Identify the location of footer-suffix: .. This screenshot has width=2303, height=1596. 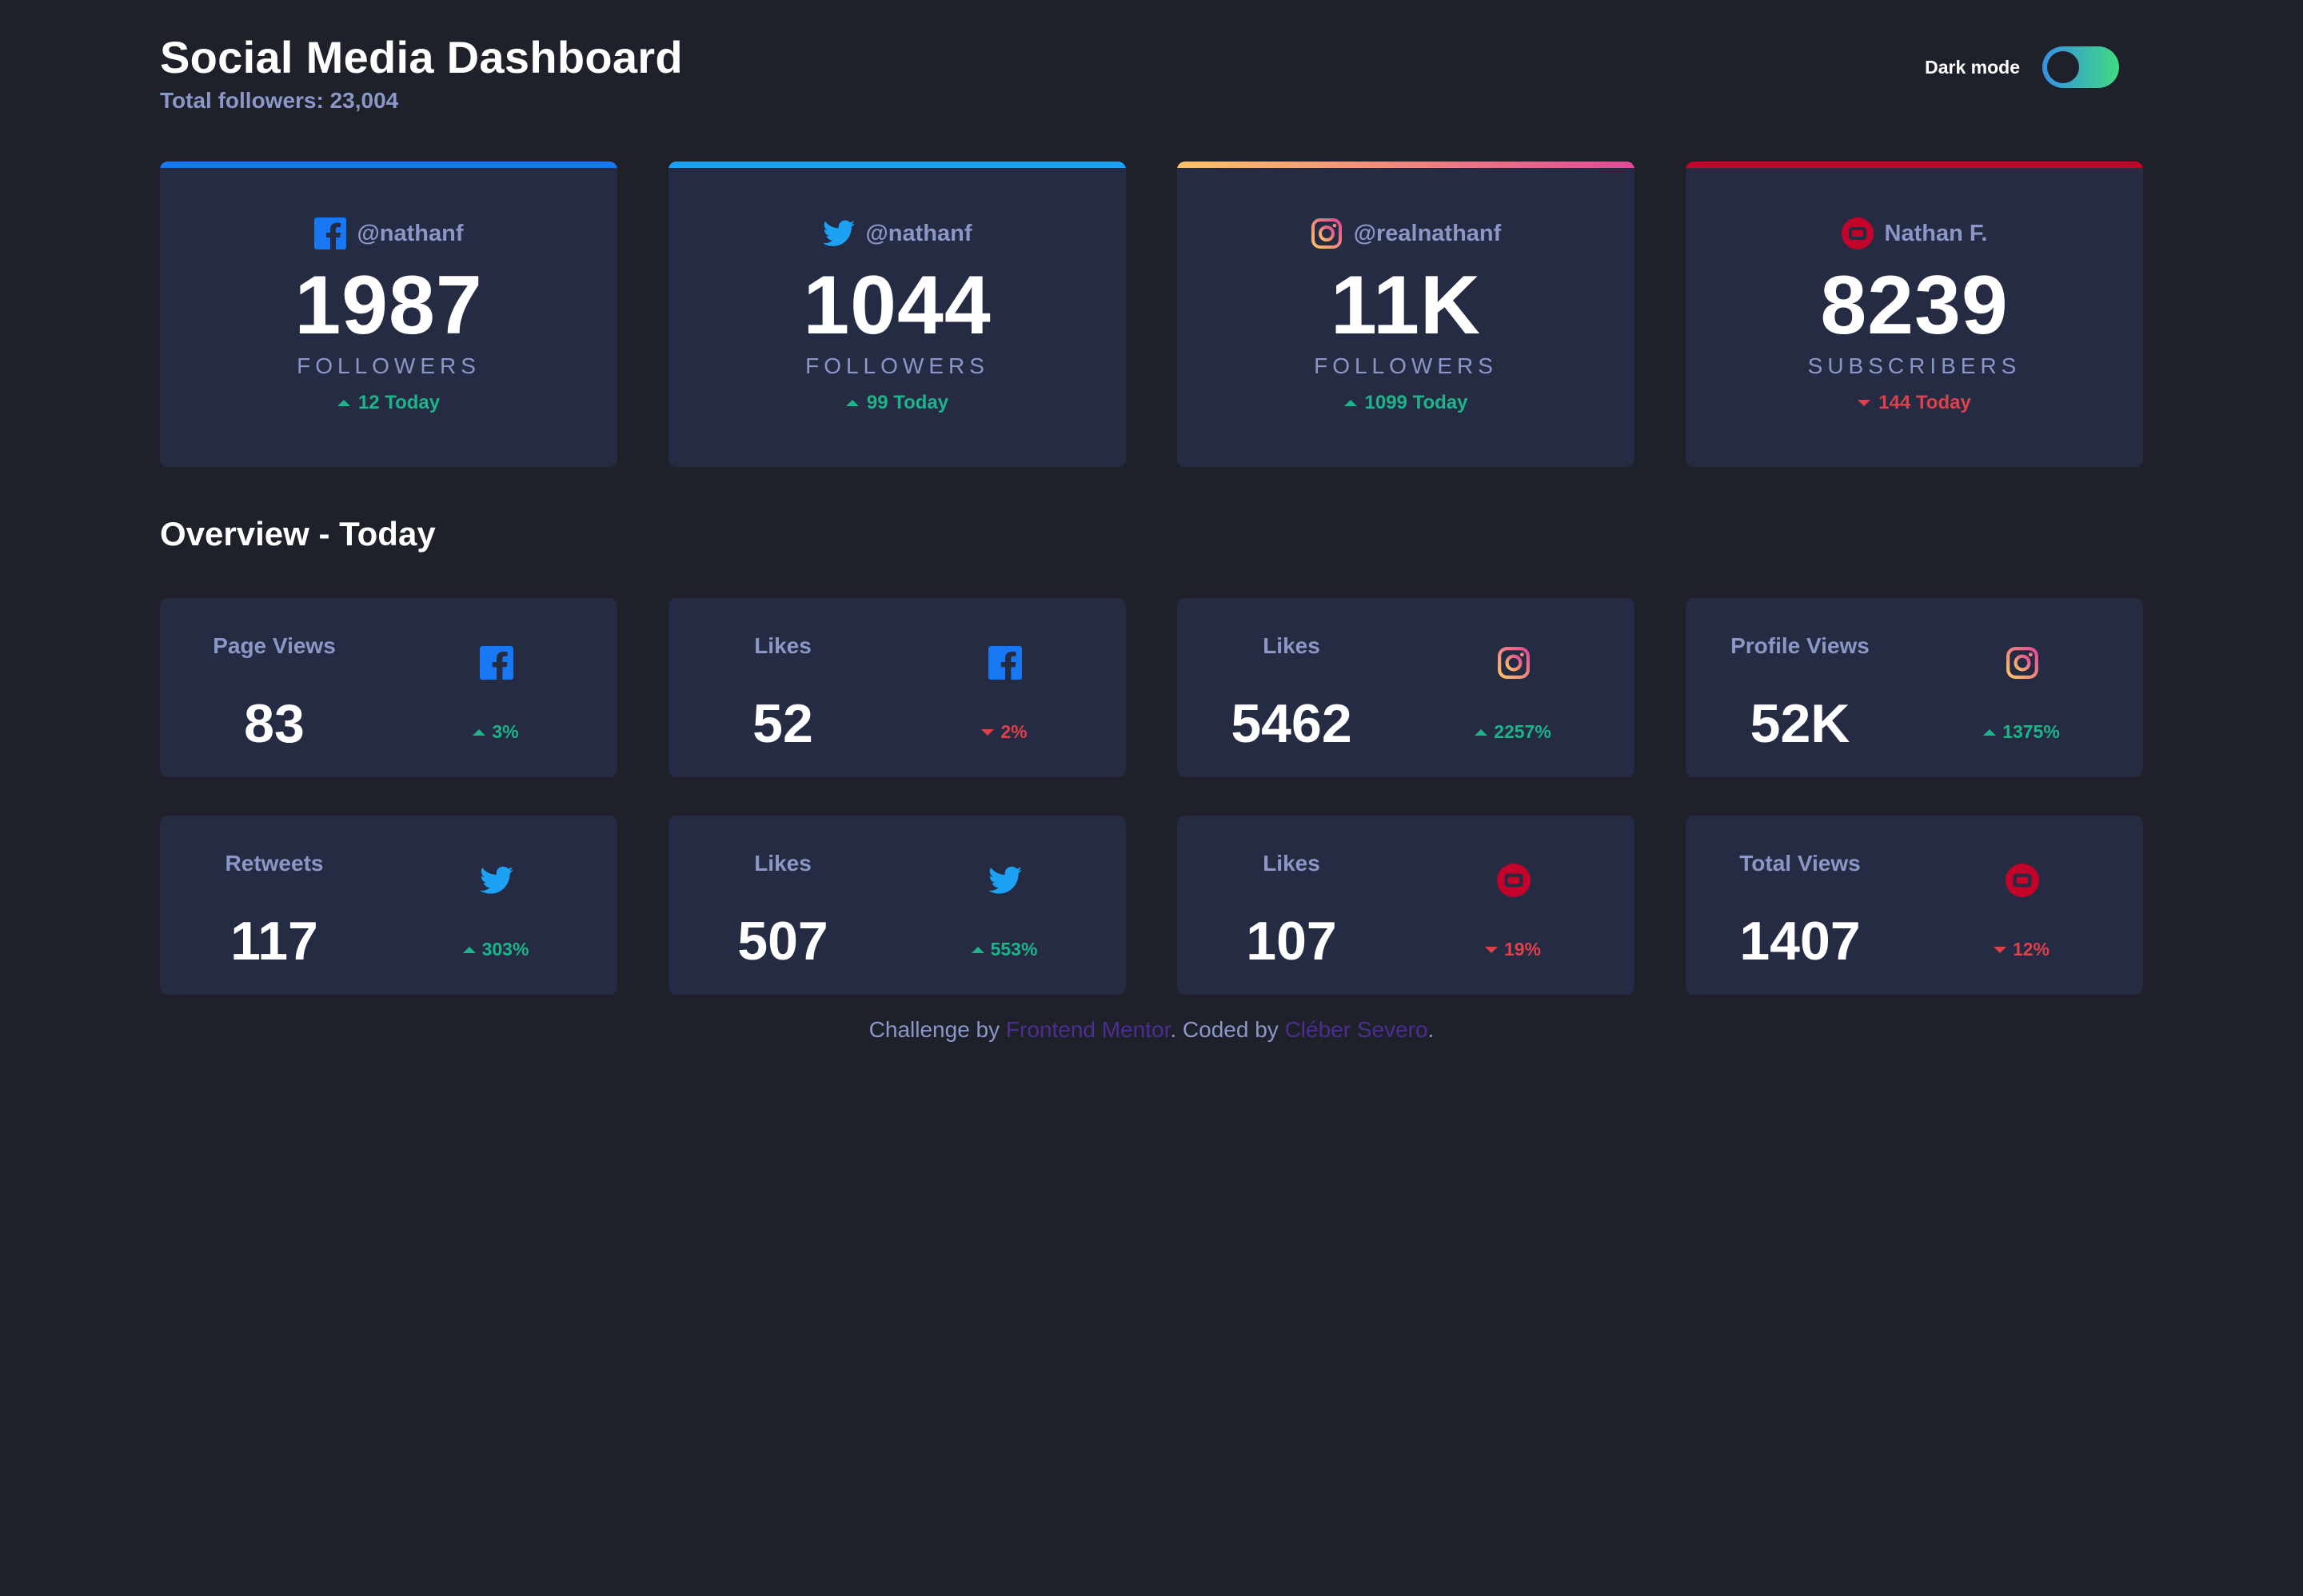
(1431, 1029).